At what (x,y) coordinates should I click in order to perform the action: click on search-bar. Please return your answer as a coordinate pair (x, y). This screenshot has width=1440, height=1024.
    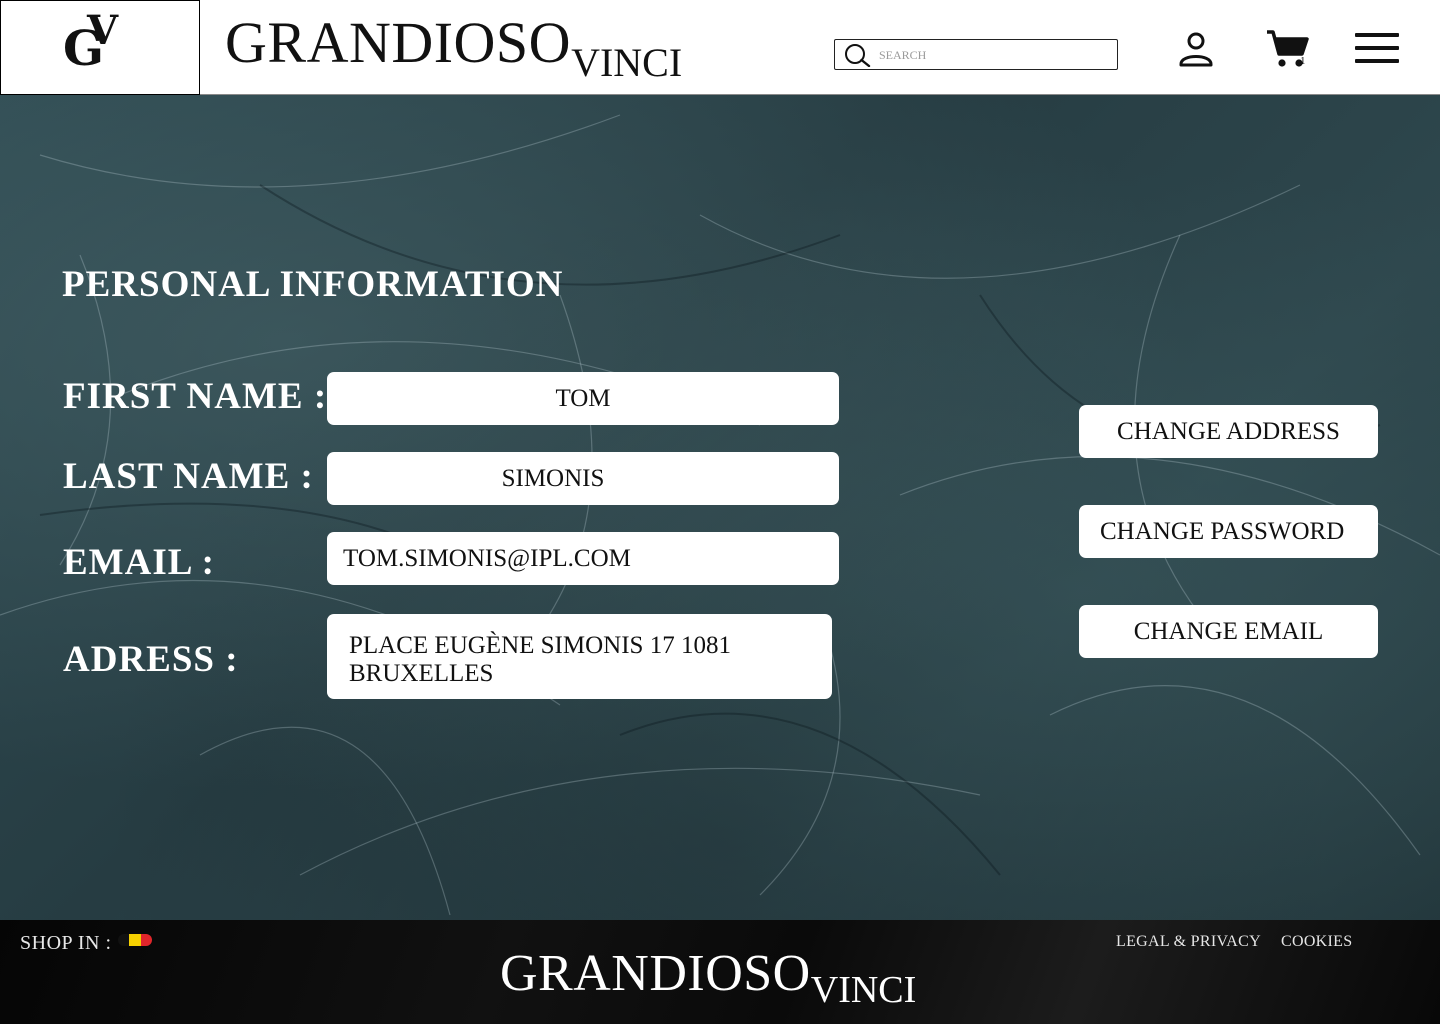
    Looking at the image, I should click on (976, 54).